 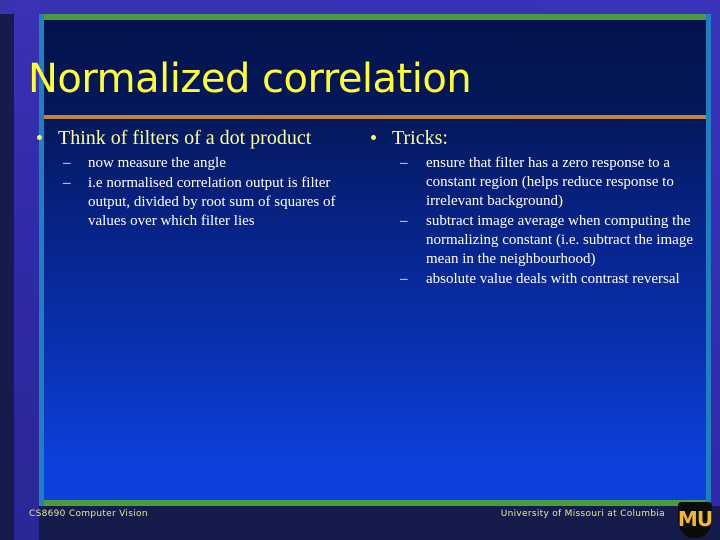 I want to click on top-decorative-band, so click(x=360, y=7).